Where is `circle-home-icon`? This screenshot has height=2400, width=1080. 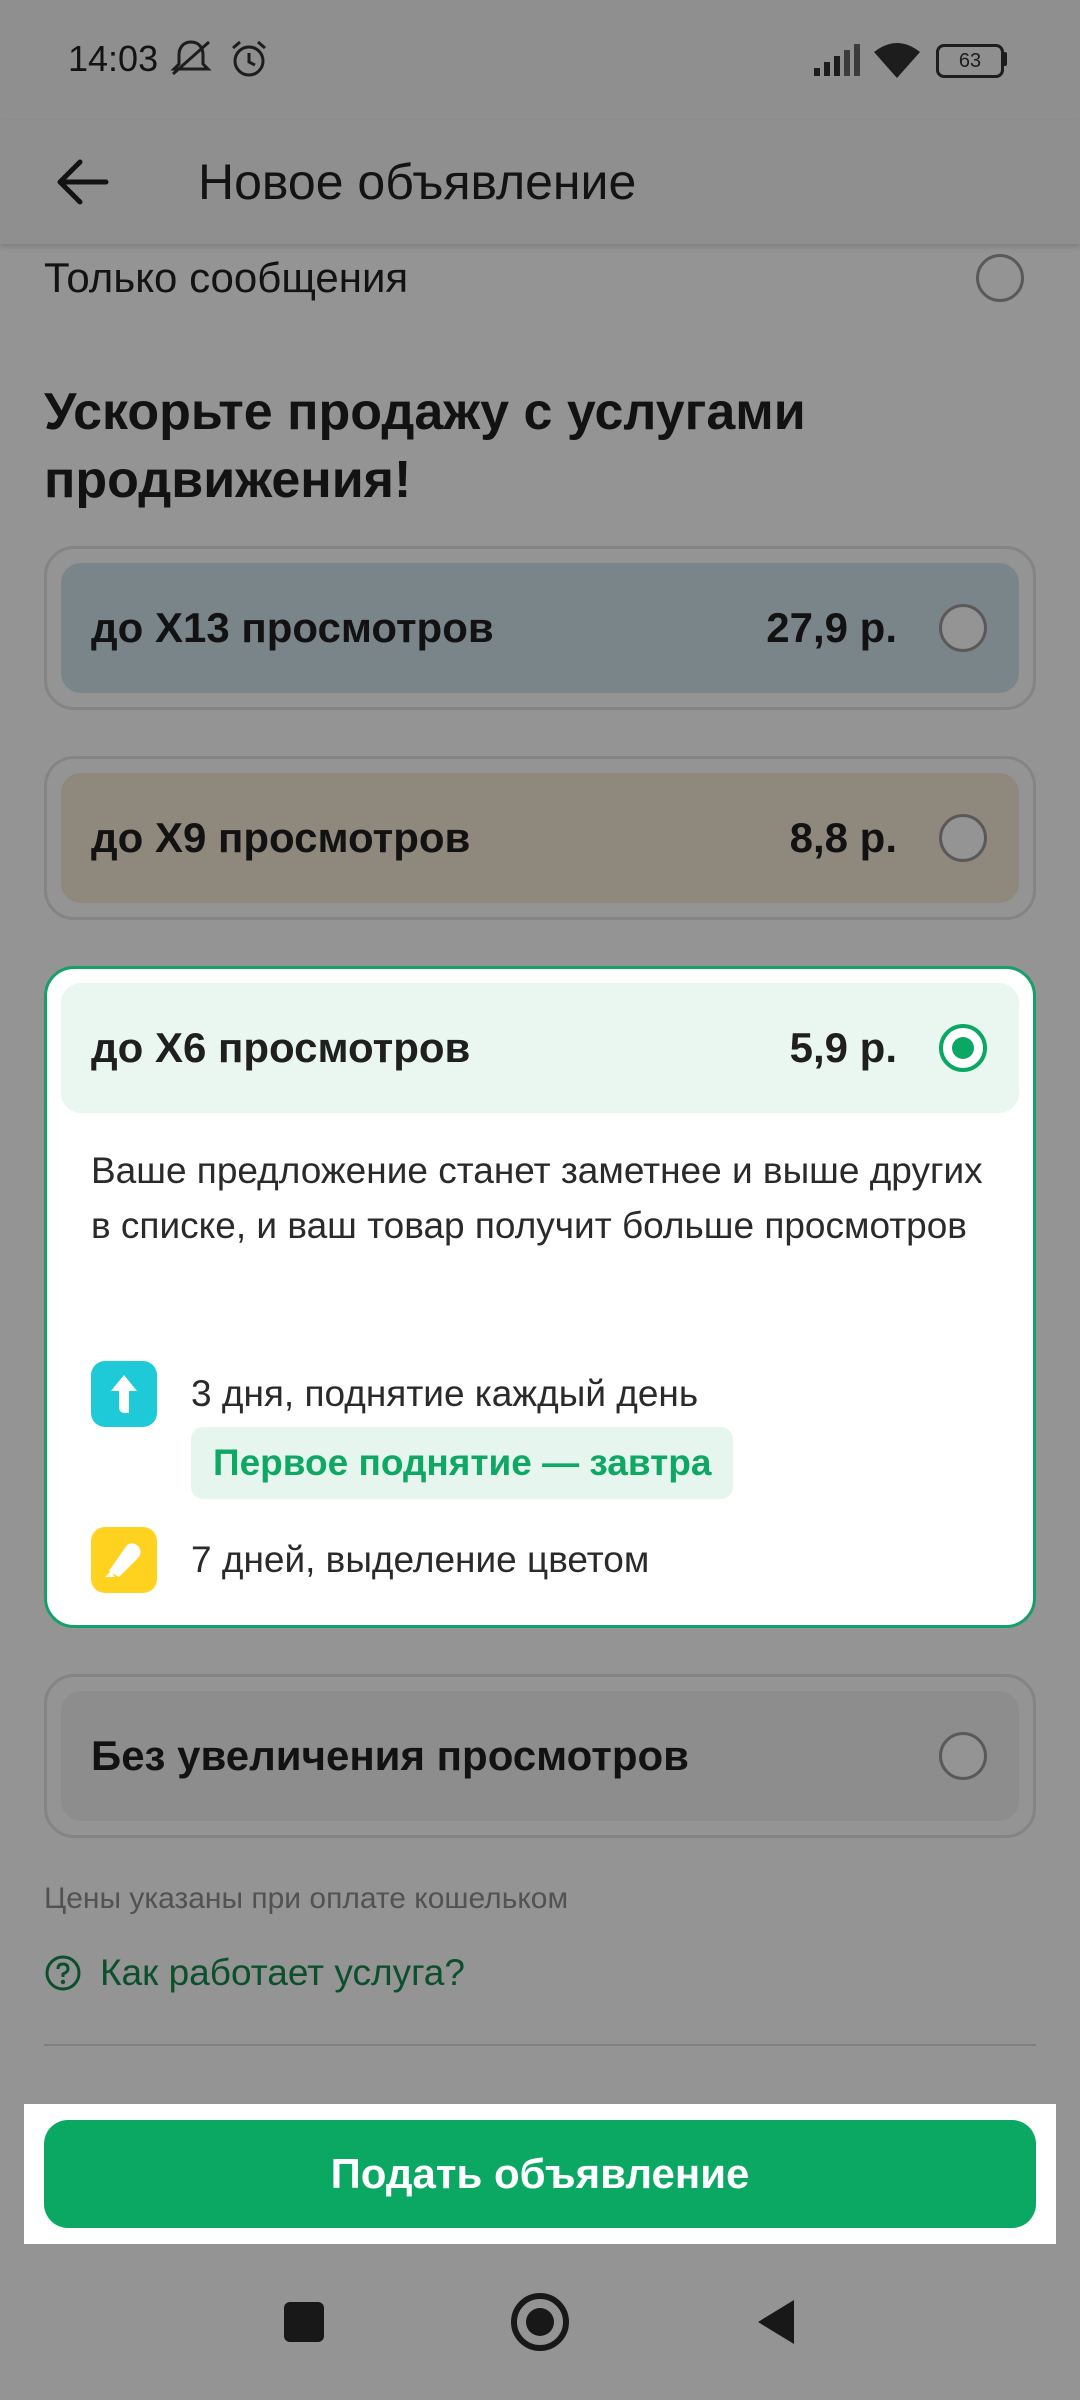
circle-home-icon is located at coordinates (540, 2322).